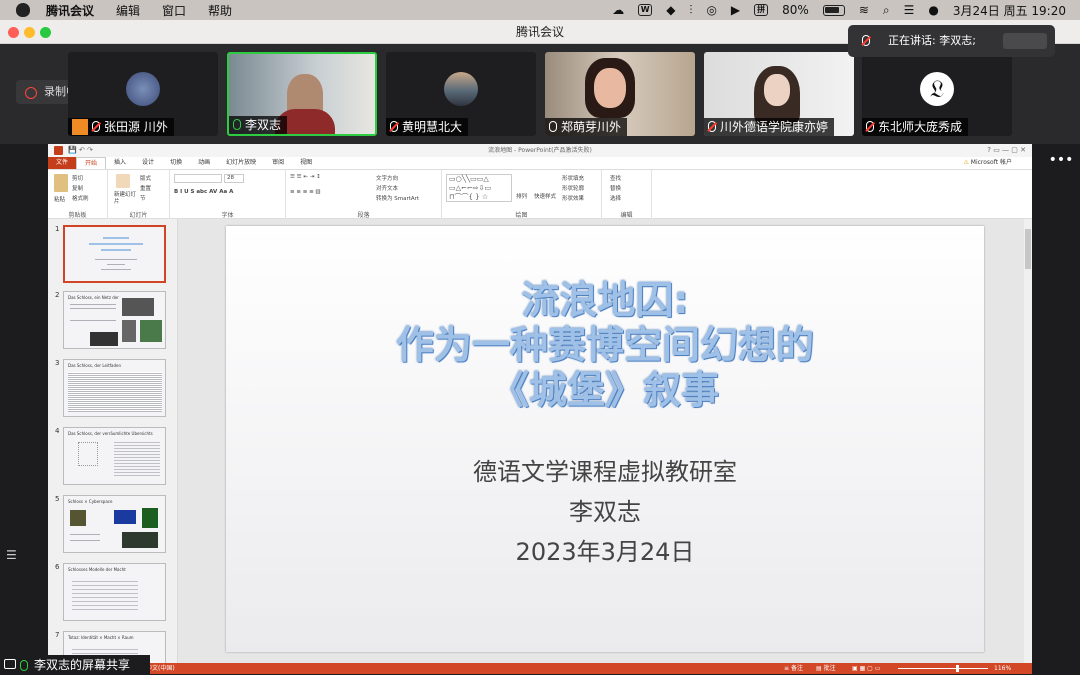 The width and height of the screenshot is (1080, 675). What do you see at coordinates (620, 94) in the screenshot?
I see `participant-tile: 郑萌芽川外` at bounding box center [620, 94].